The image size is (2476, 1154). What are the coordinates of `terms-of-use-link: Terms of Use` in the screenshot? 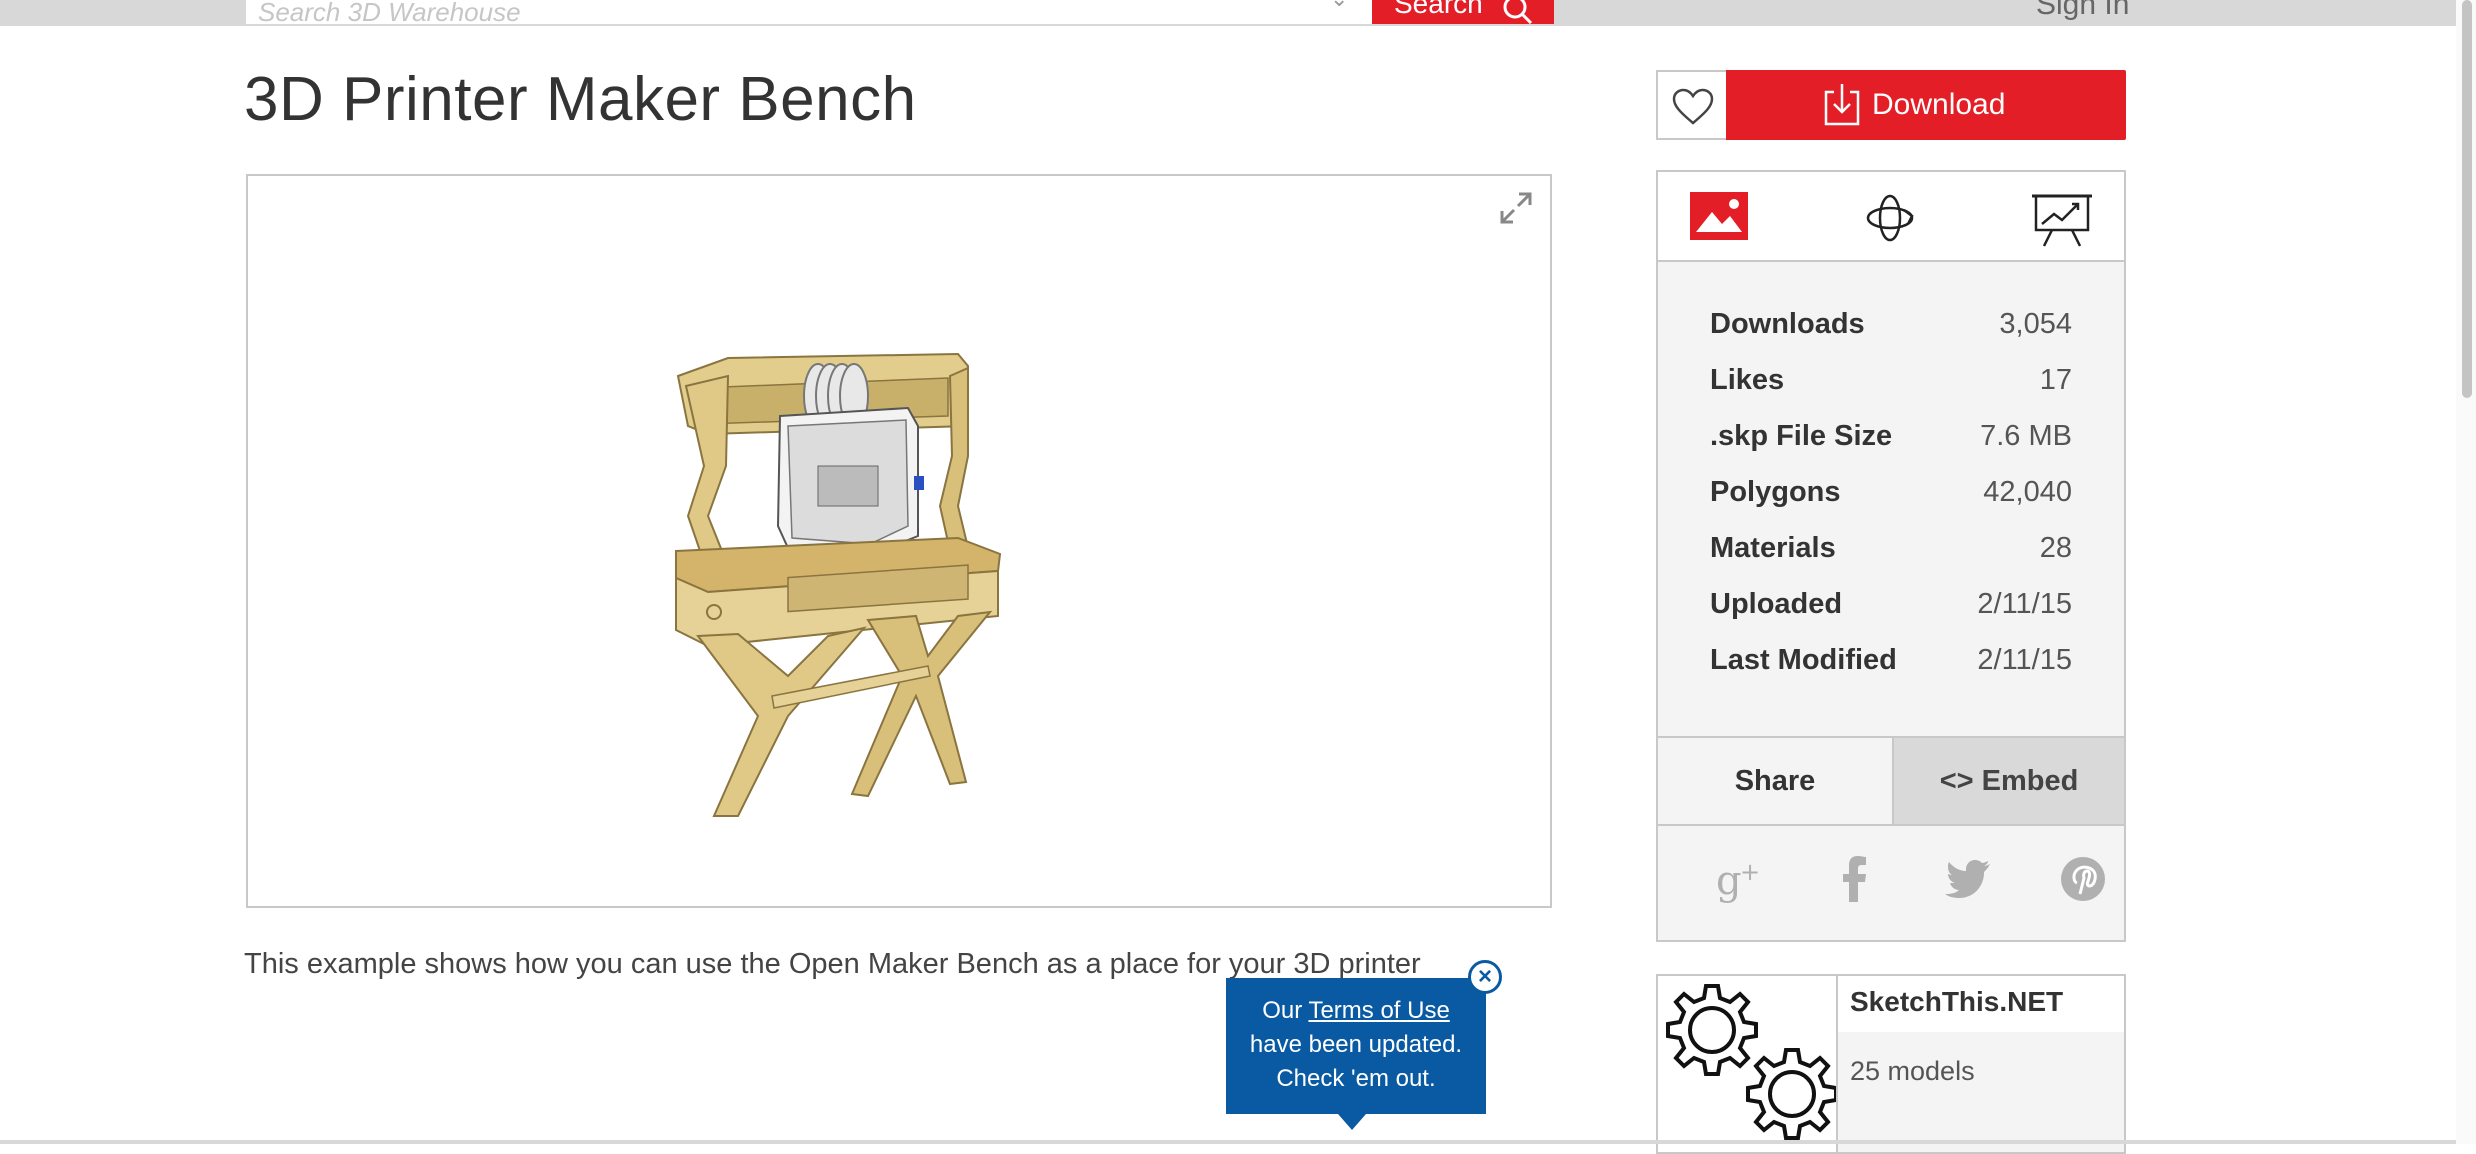 It's located at (1378, 1010).